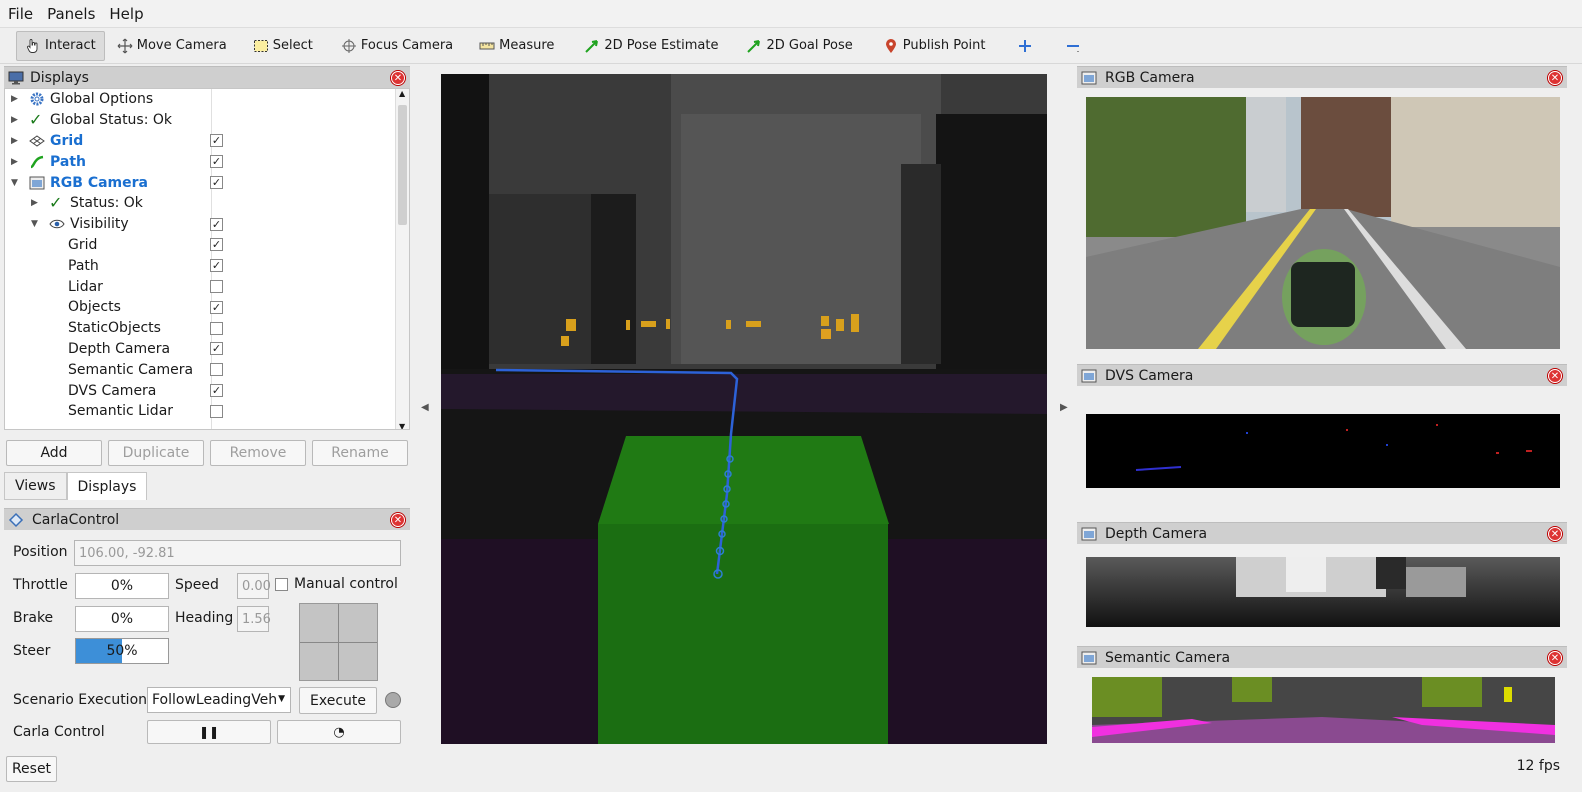  Describe the element at coordinates (215, 700) in the screenshot. I see `scenario-value: FollowLeadingVeh` at that location.